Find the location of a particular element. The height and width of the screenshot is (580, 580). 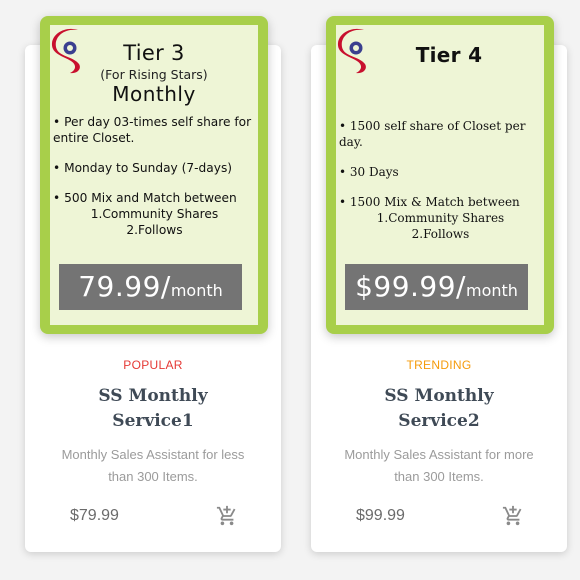

service-name-line2: Service1 is located at coordinates (153, 421).